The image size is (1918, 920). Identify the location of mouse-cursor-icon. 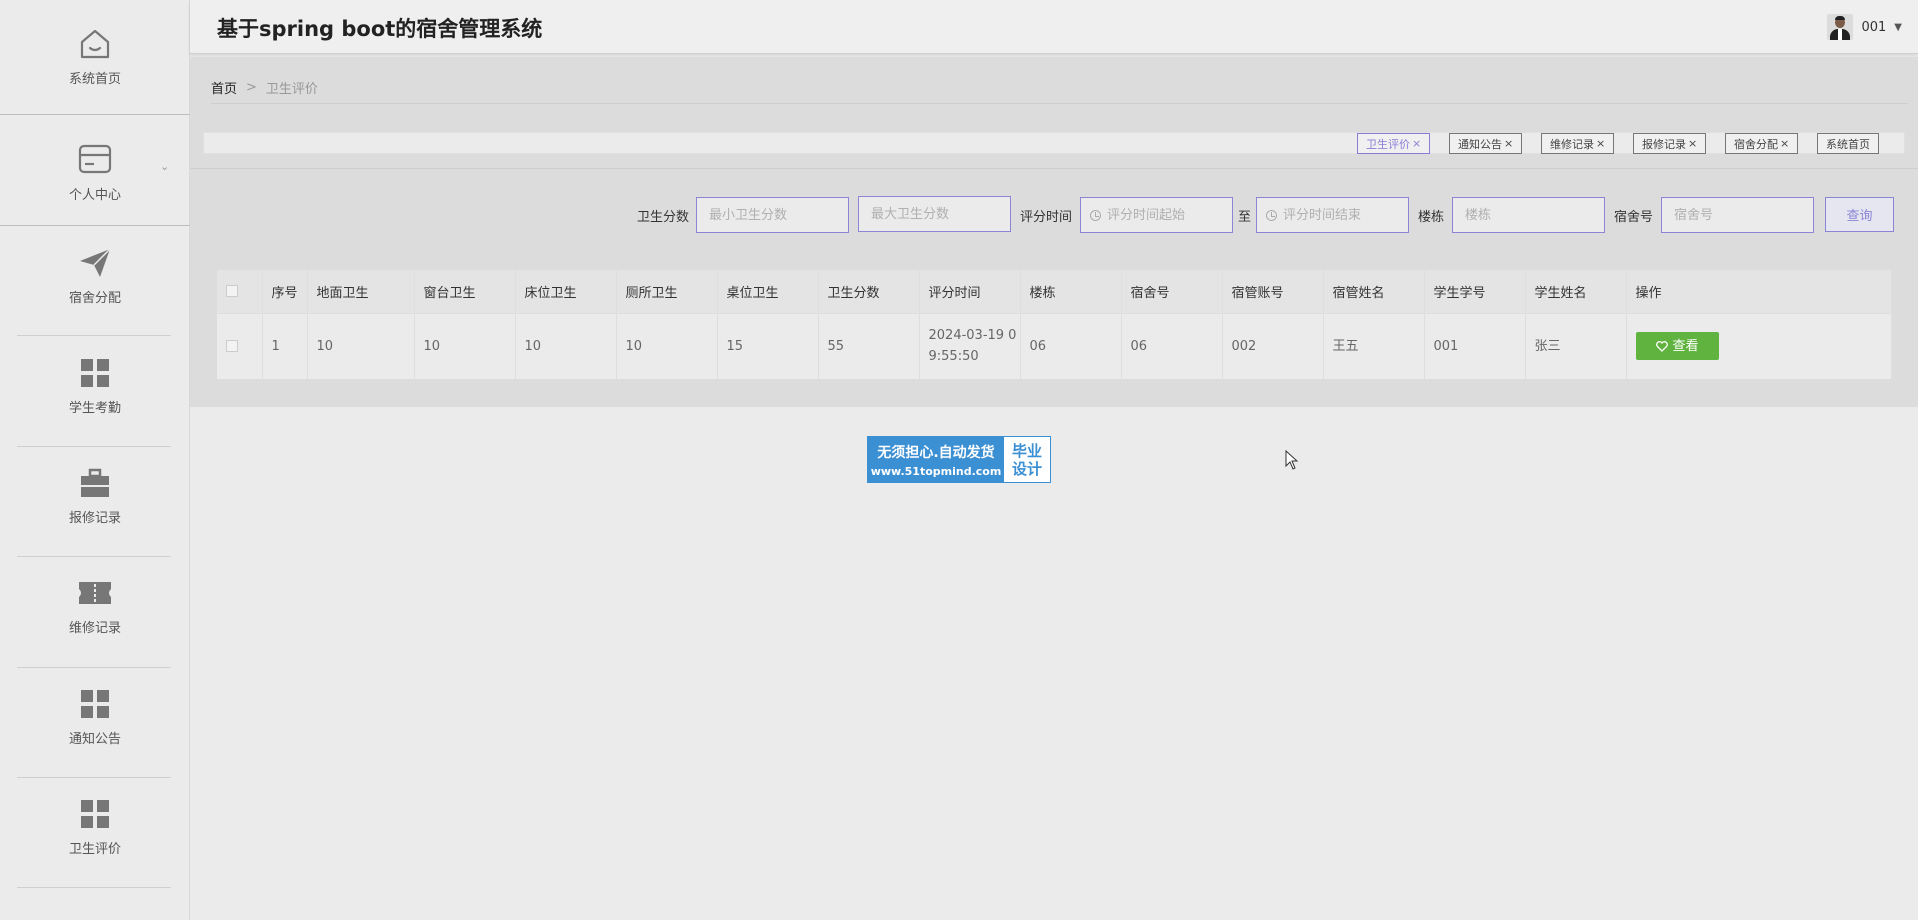
(1292, 460).